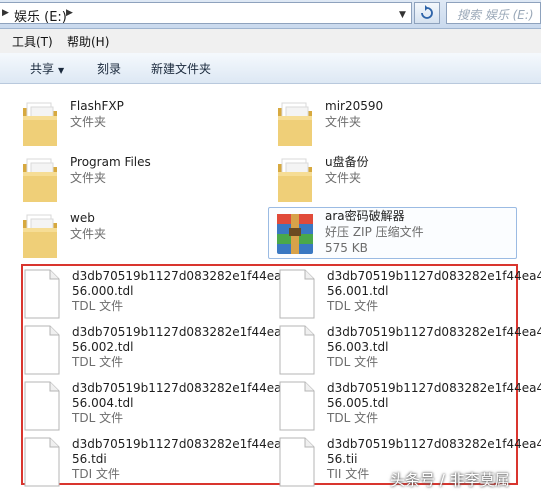 This screenshot has width=541, height=495. I want to click on new-folder-button: 新建文件夹, so click(181, 68).